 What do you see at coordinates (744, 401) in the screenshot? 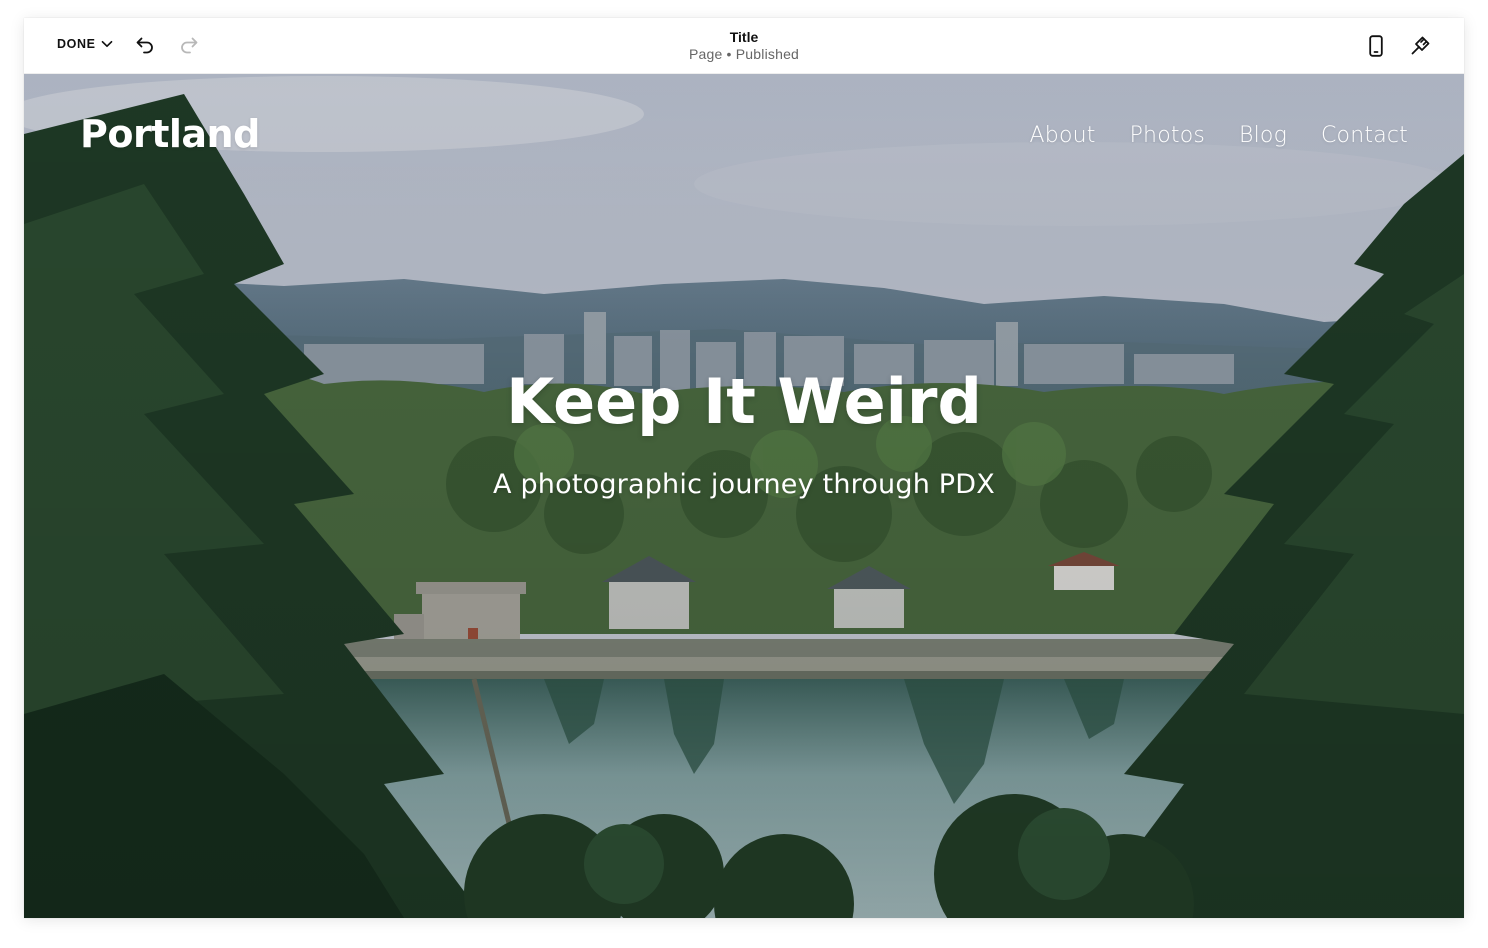
I see `hero-heading: Keep It Weird` at bounding box center [744, 401].